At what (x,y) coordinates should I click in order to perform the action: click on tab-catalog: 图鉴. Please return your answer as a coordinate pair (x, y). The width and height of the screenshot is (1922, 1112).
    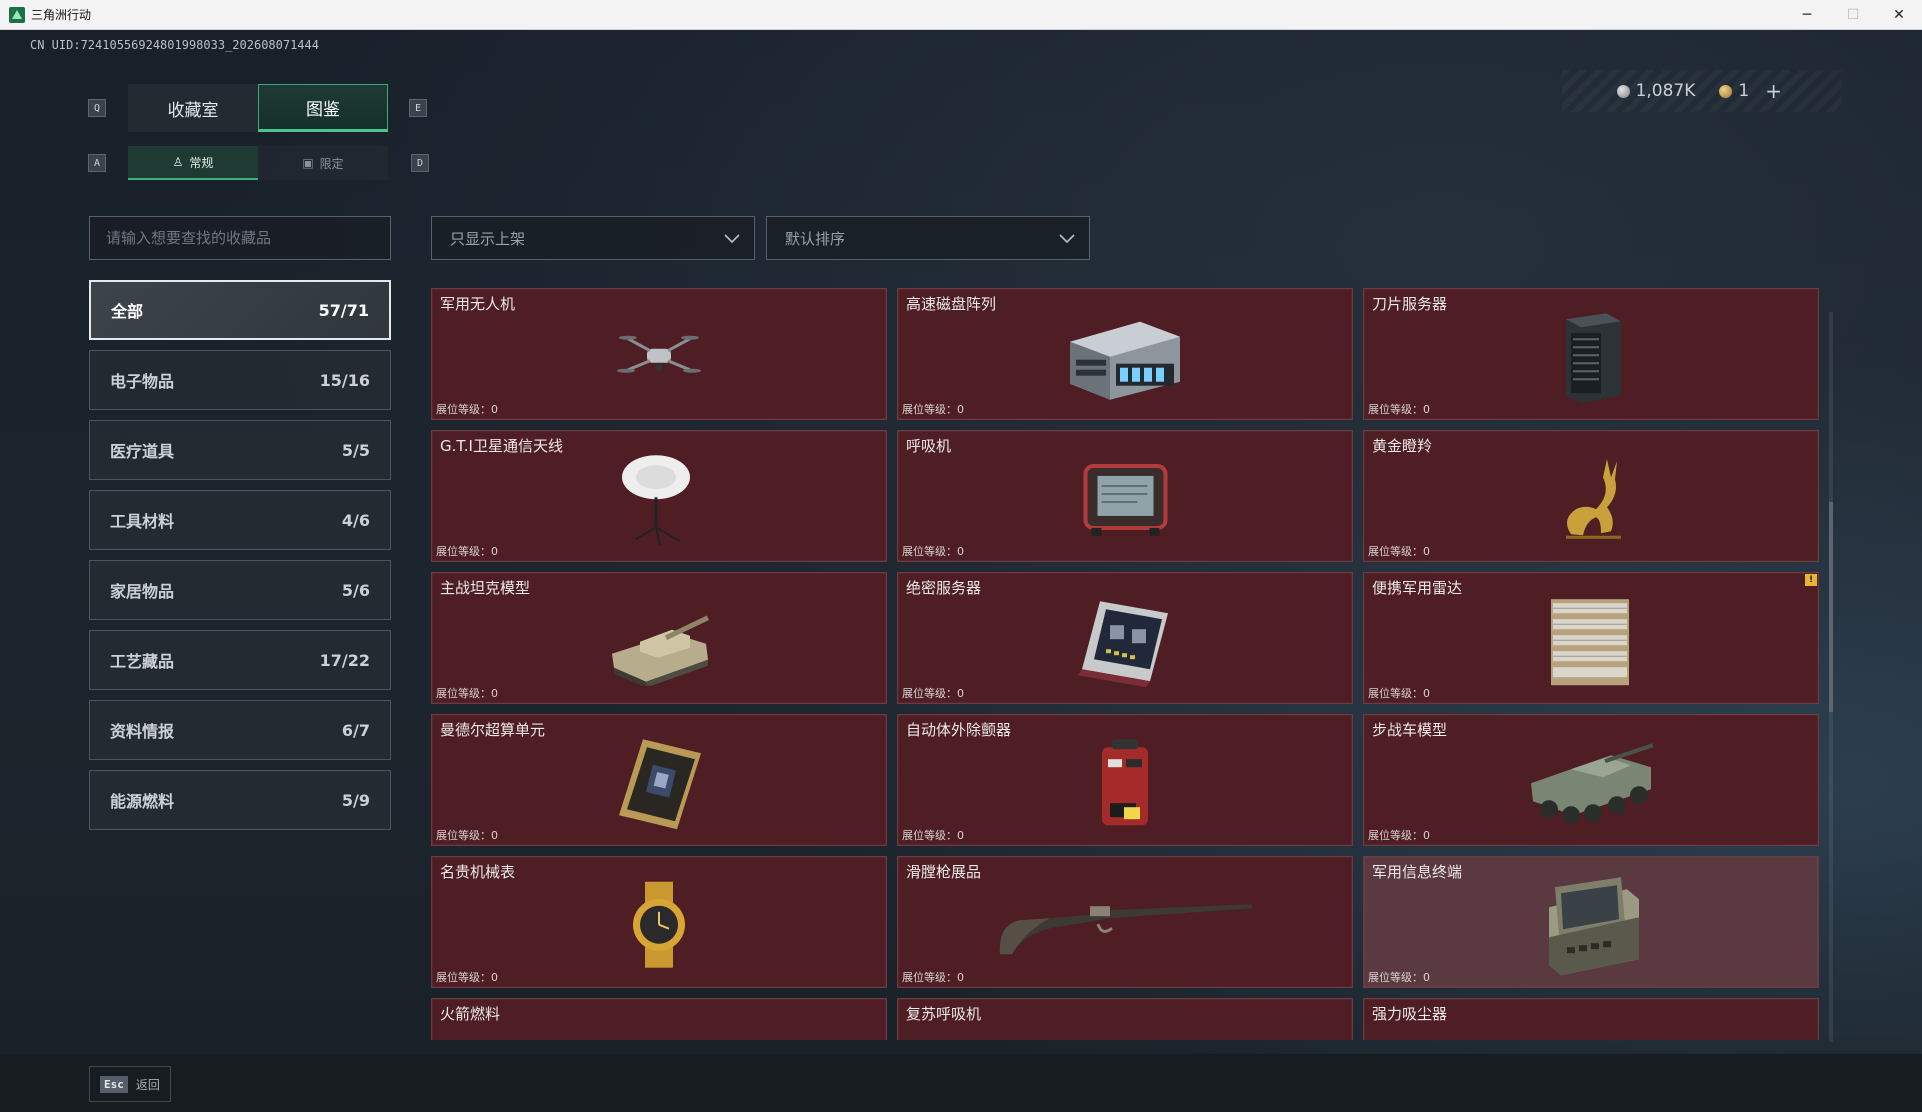
    Looking at the image, I should click on (323, 108).